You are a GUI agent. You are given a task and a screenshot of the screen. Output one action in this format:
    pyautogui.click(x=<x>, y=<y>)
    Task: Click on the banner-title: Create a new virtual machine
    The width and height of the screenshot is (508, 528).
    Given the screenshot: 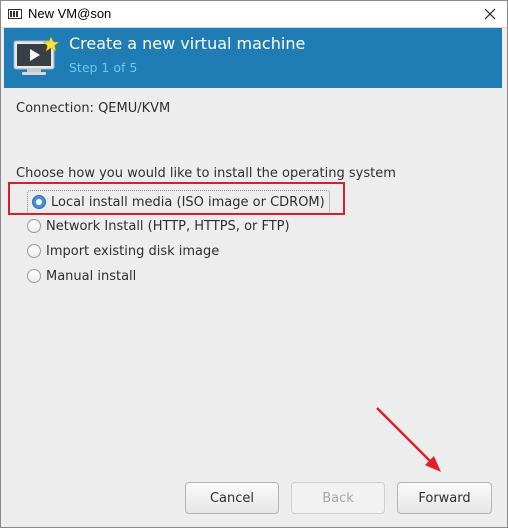 What is the action you would take?
    pyautogui.click(x=187, y=43)
    